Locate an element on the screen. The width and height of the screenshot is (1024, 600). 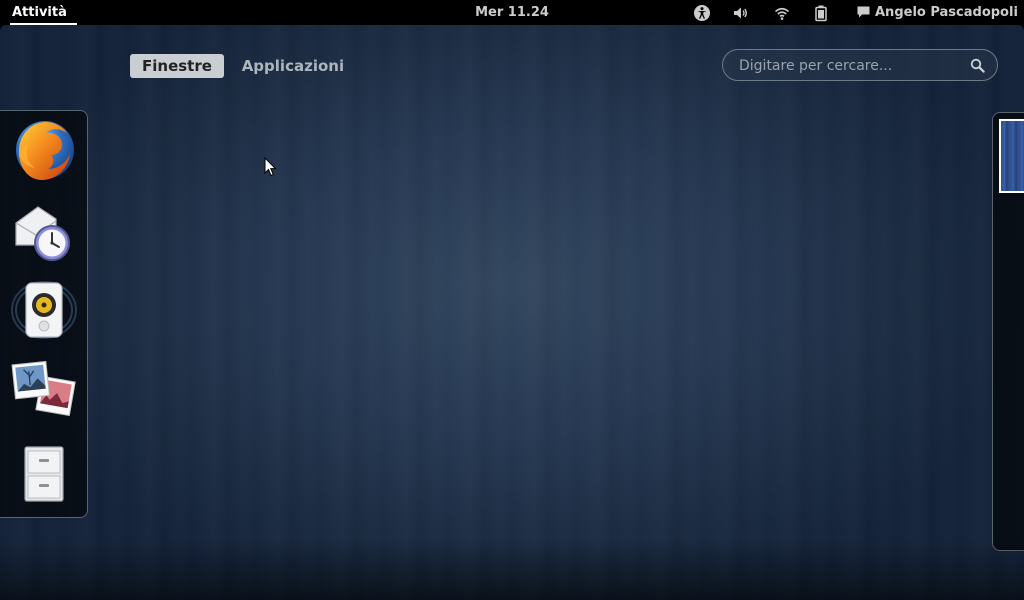
search-box is located at coordinates (860, 65).